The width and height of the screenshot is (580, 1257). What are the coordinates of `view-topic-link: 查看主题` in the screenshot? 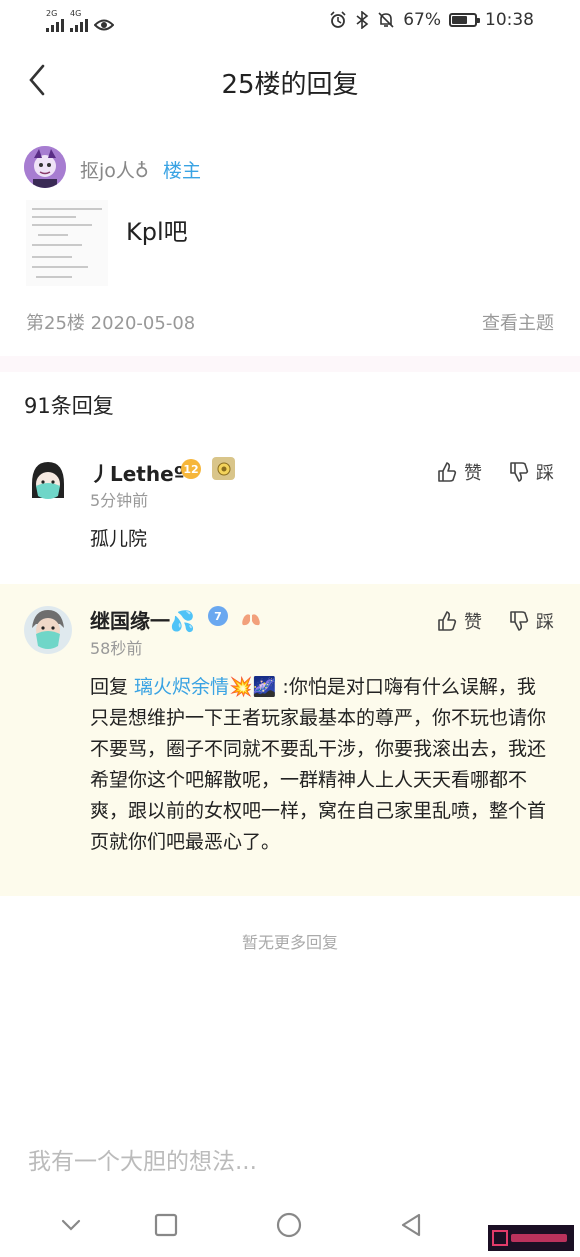 It's located at (518, 322).